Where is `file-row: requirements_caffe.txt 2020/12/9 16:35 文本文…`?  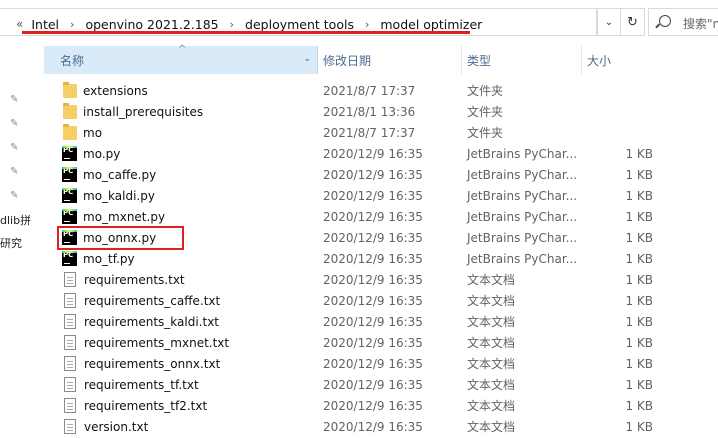
file-row: requirements_caffe.txt 2020/12/9 16:35 文本文… is located at coordinates (381, 300).